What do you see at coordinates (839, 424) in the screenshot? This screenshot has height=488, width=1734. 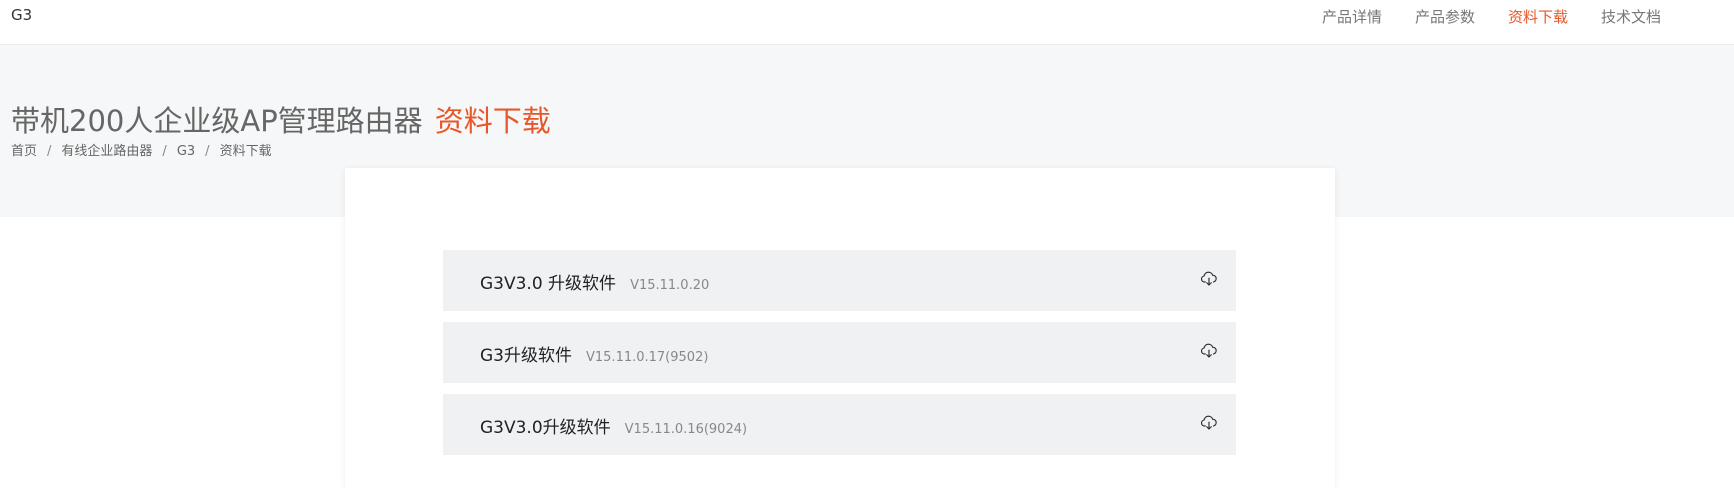 I see `download-item: G3V3.0升级软件 V15.11.0.16(9024)` at bounding box center [839, 424].